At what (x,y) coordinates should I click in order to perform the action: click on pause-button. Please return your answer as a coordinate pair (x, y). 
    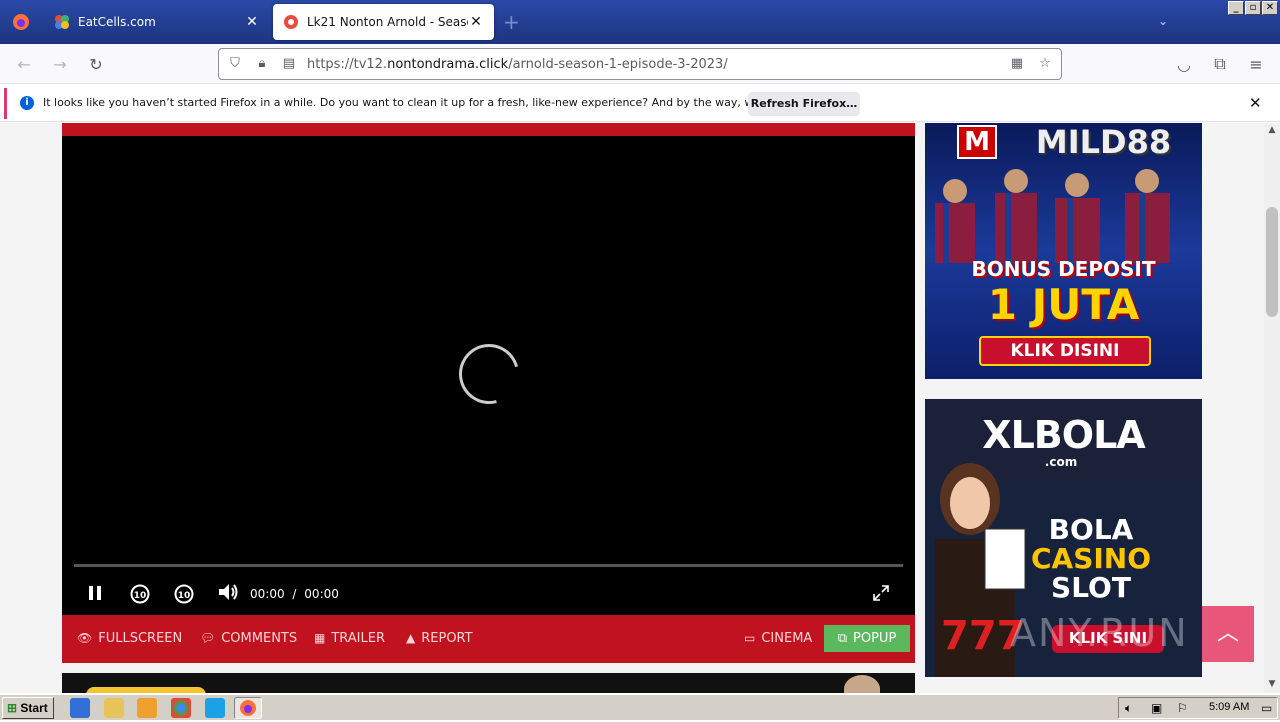
    Looking at the image, I should click on (95, 595).